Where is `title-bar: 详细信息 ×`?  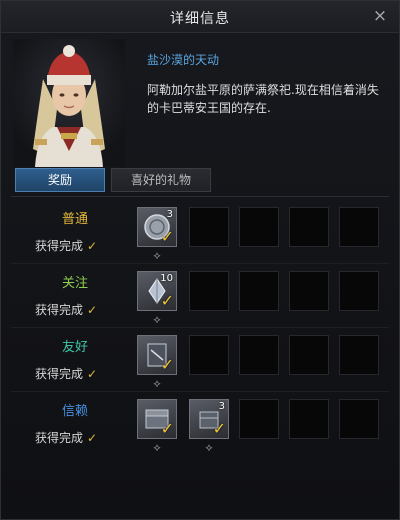
title-bar: 详细信息 × is located at coordinates (200, 17).